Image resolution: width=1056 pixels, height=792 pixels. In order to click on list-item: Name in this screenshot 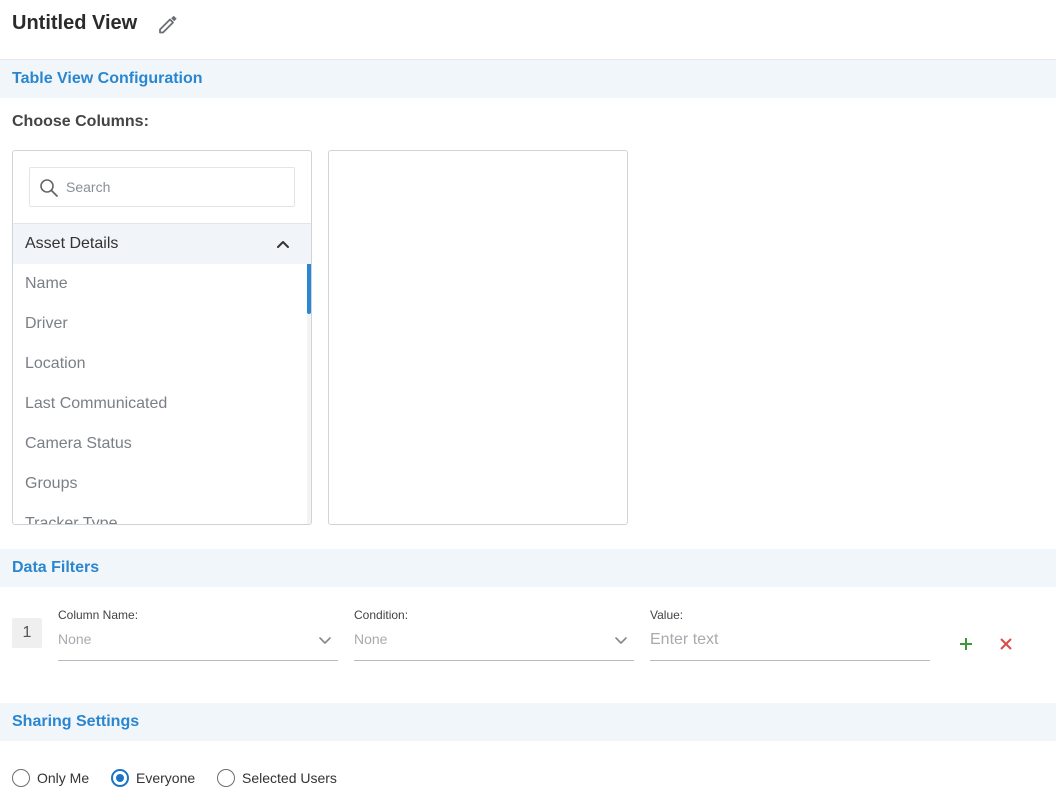, I will do `click(162, 284)`.